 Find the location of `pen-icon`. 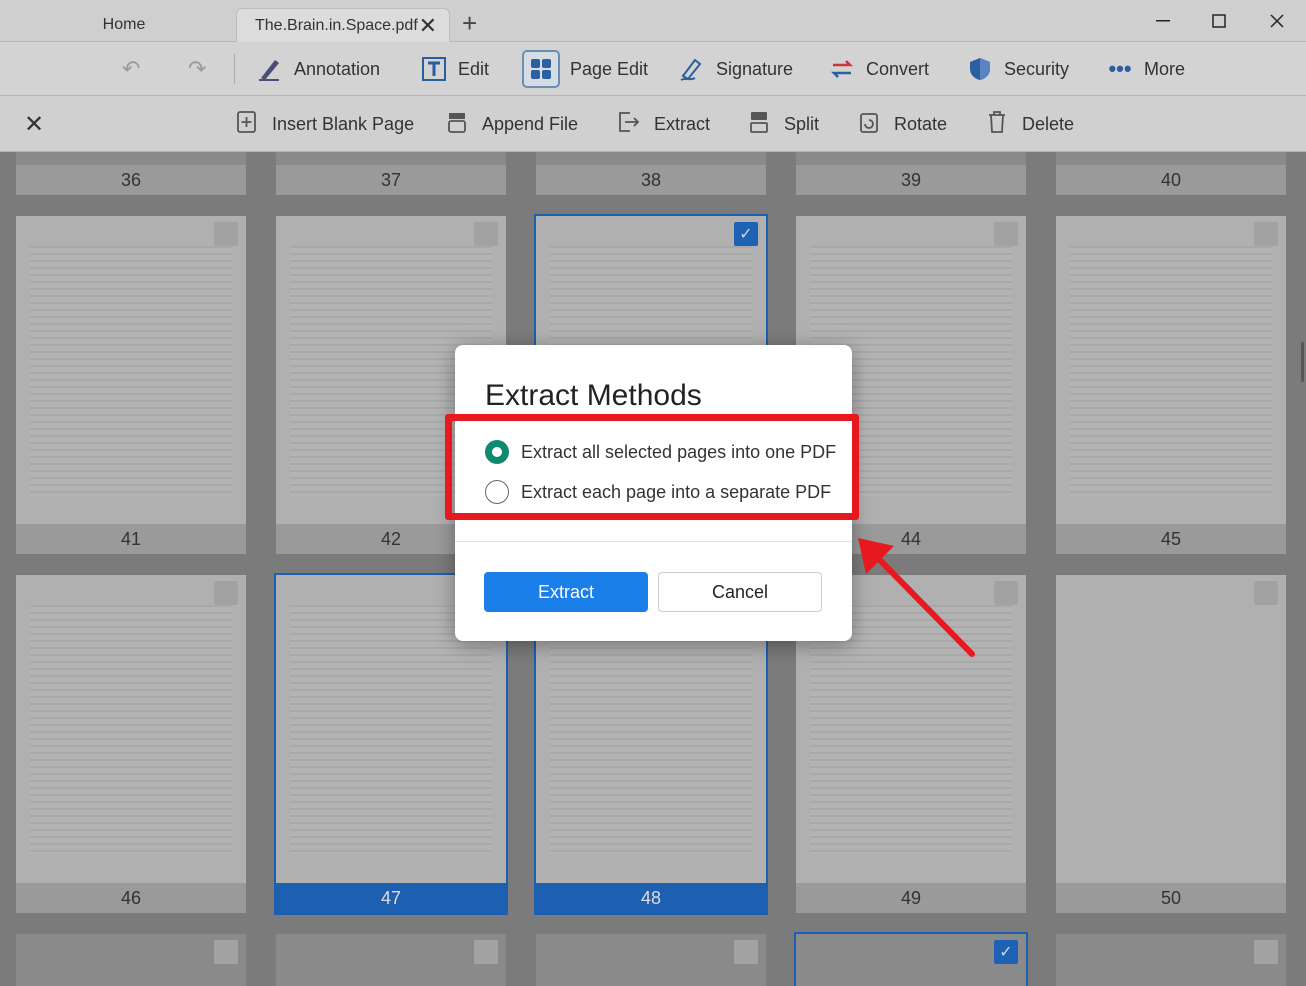

pen-icon is located at coordinates (270, 69).